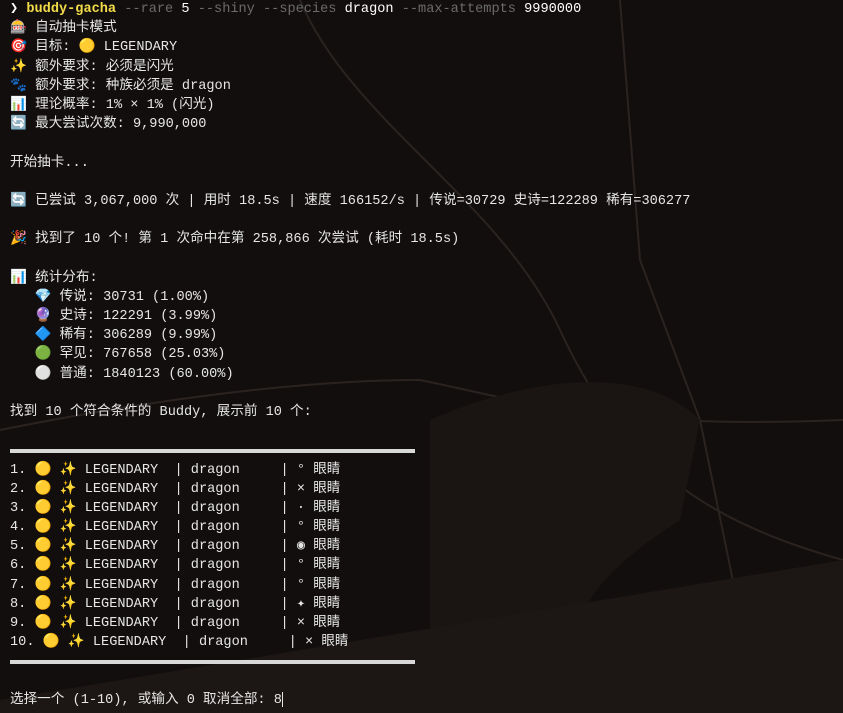 The width and height of the screenshot is (843, 713). What do you see at coordinates (43, 355) in the screenshot?
I see `green-circle-icon: 🟢` at bounding box center [43, 355].